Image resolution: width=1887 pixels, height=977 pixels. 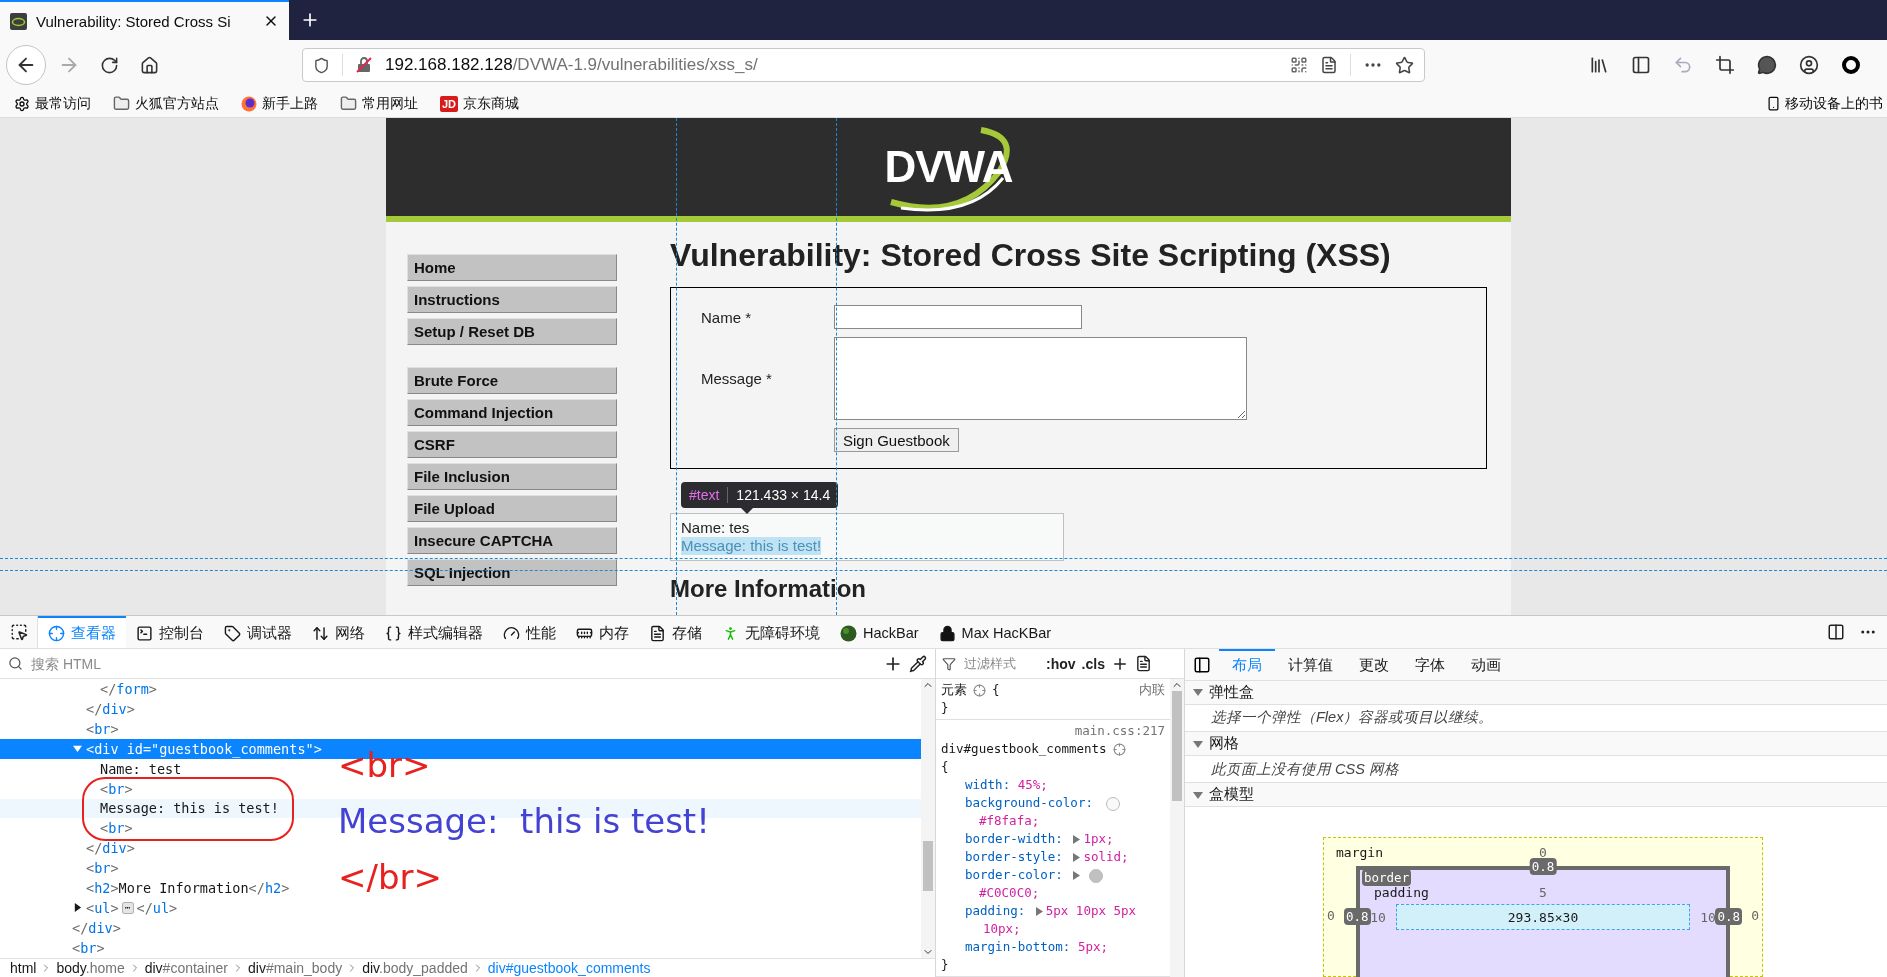 I want to click on bookmark-item: 最常访问, so click(x=52, y=103).